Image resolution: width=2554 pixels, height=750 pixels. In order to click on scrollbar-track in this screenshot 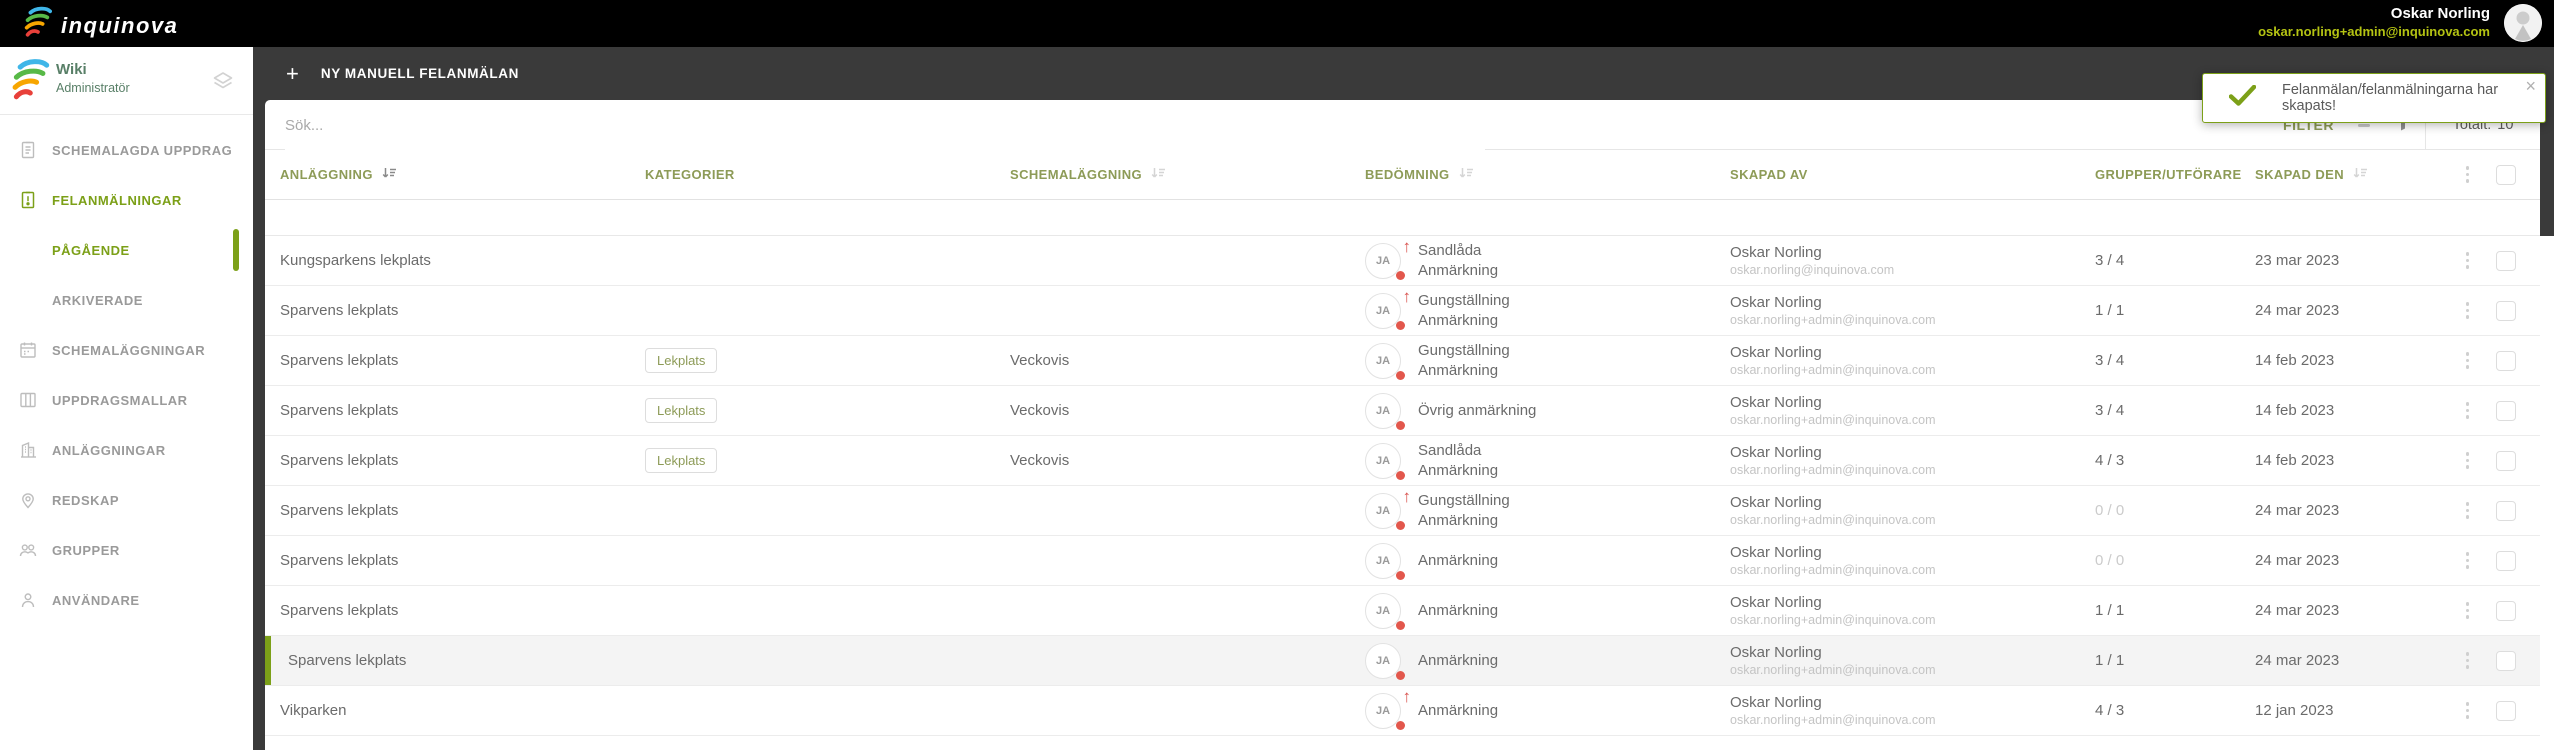, I will do `click(2547, 493)`.